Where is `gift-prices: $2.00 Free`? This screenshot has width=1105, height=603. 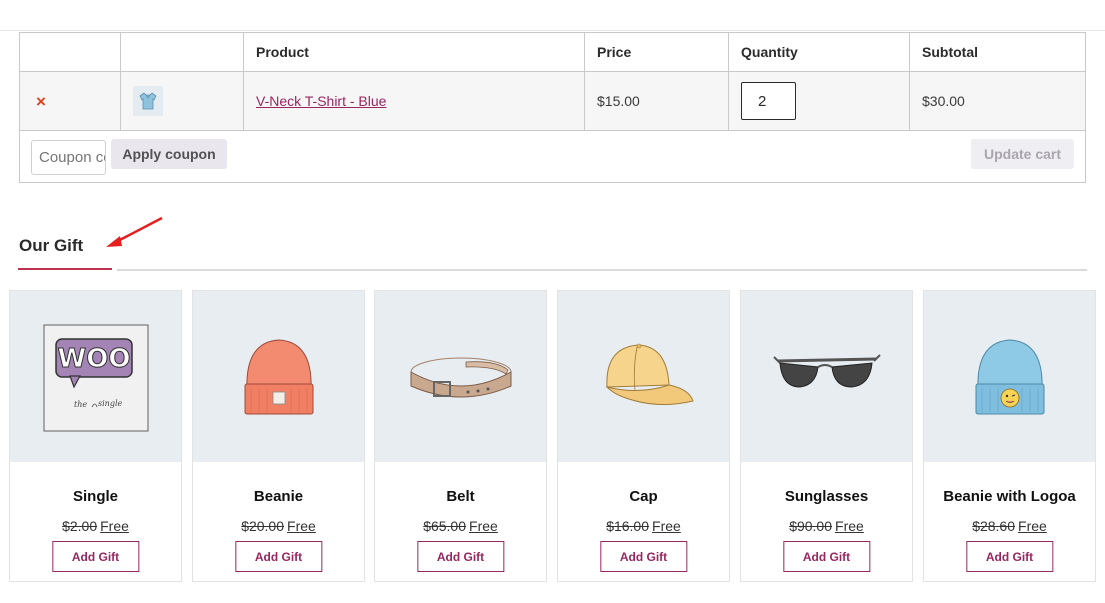
gift-prices: $2.00 Free is located at coordinates (95, 526).